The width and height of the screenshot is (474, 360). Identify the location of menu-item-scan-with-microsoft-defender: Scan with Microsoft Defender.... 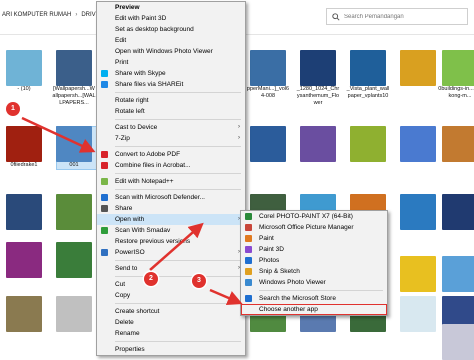
(171, 197).